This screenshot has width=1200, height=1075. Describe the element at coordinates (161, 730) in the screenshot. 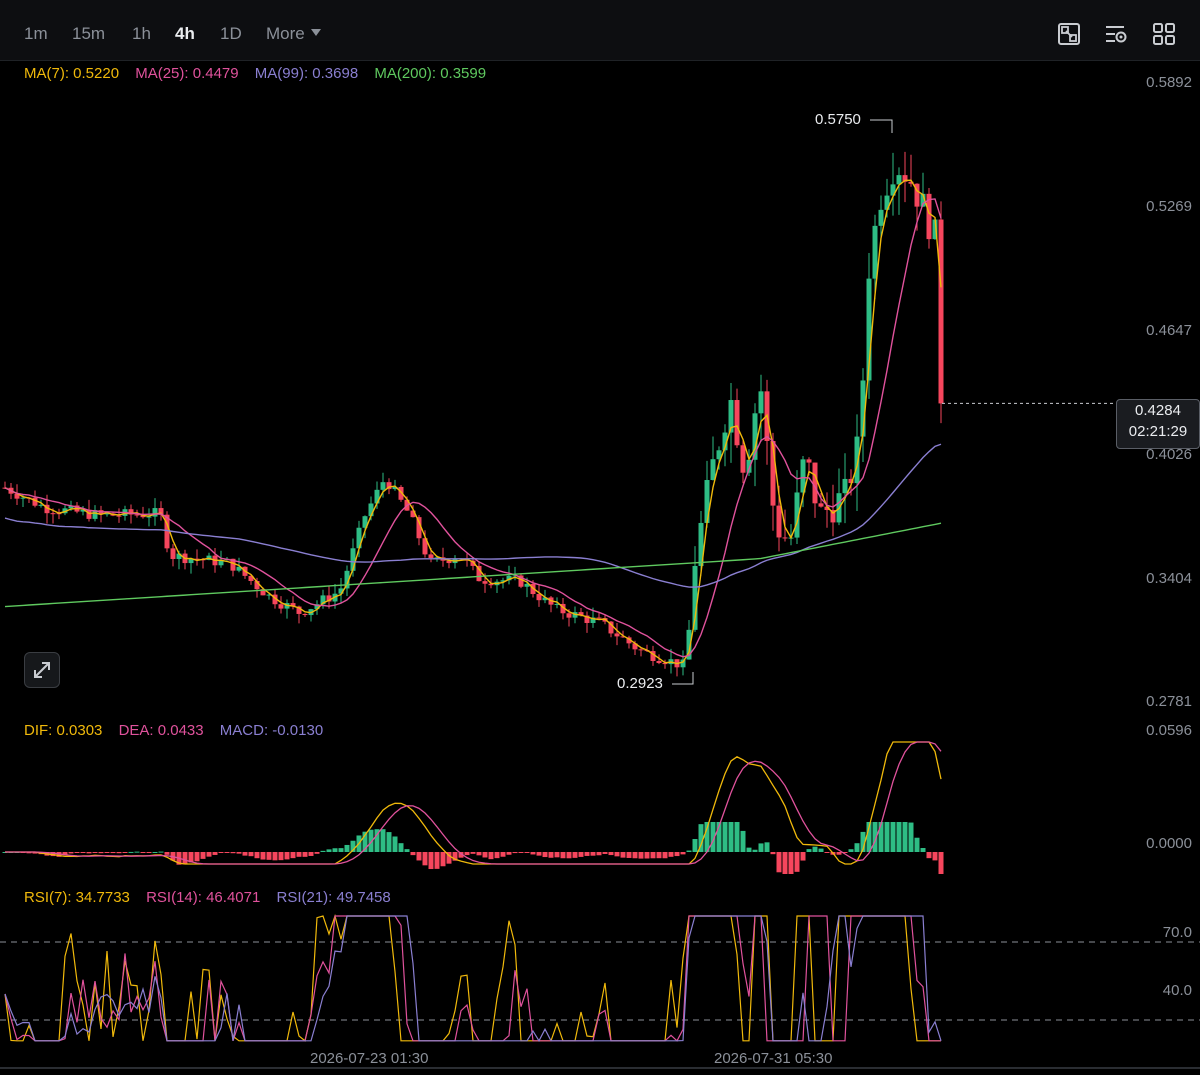

I see `dea-value: DEA: 0.0433` at that location.